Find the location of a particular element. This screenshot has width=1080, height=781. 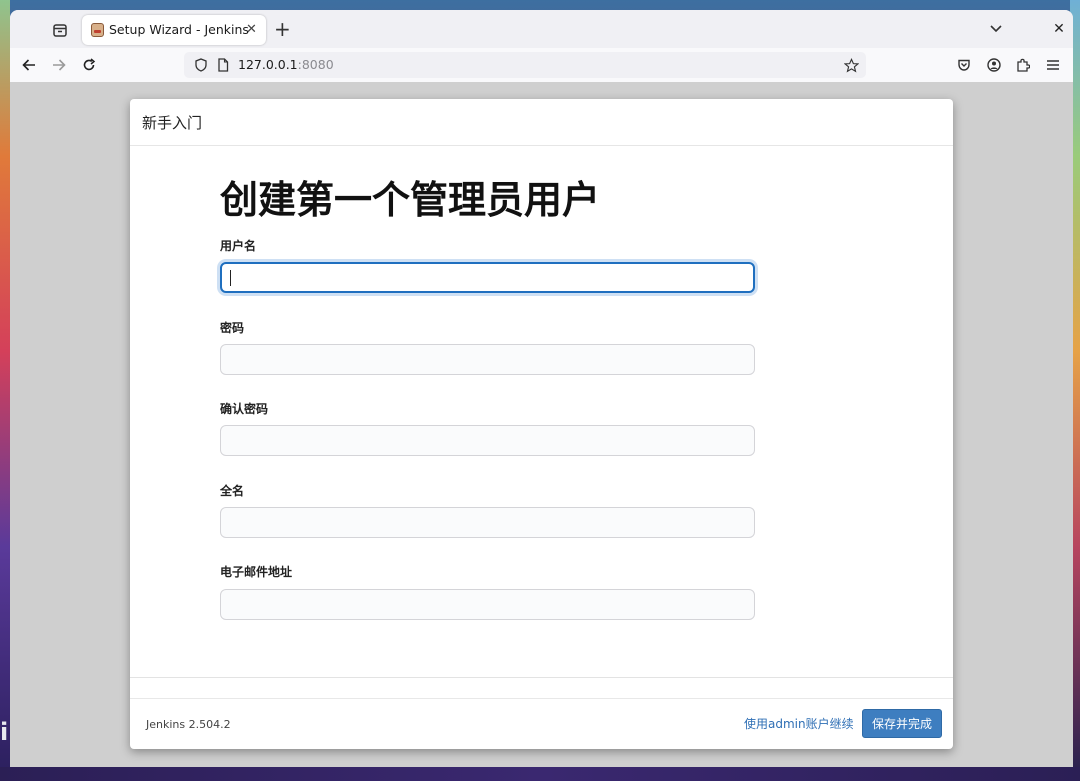

pocket-icon is located at coordinates (964, 65).